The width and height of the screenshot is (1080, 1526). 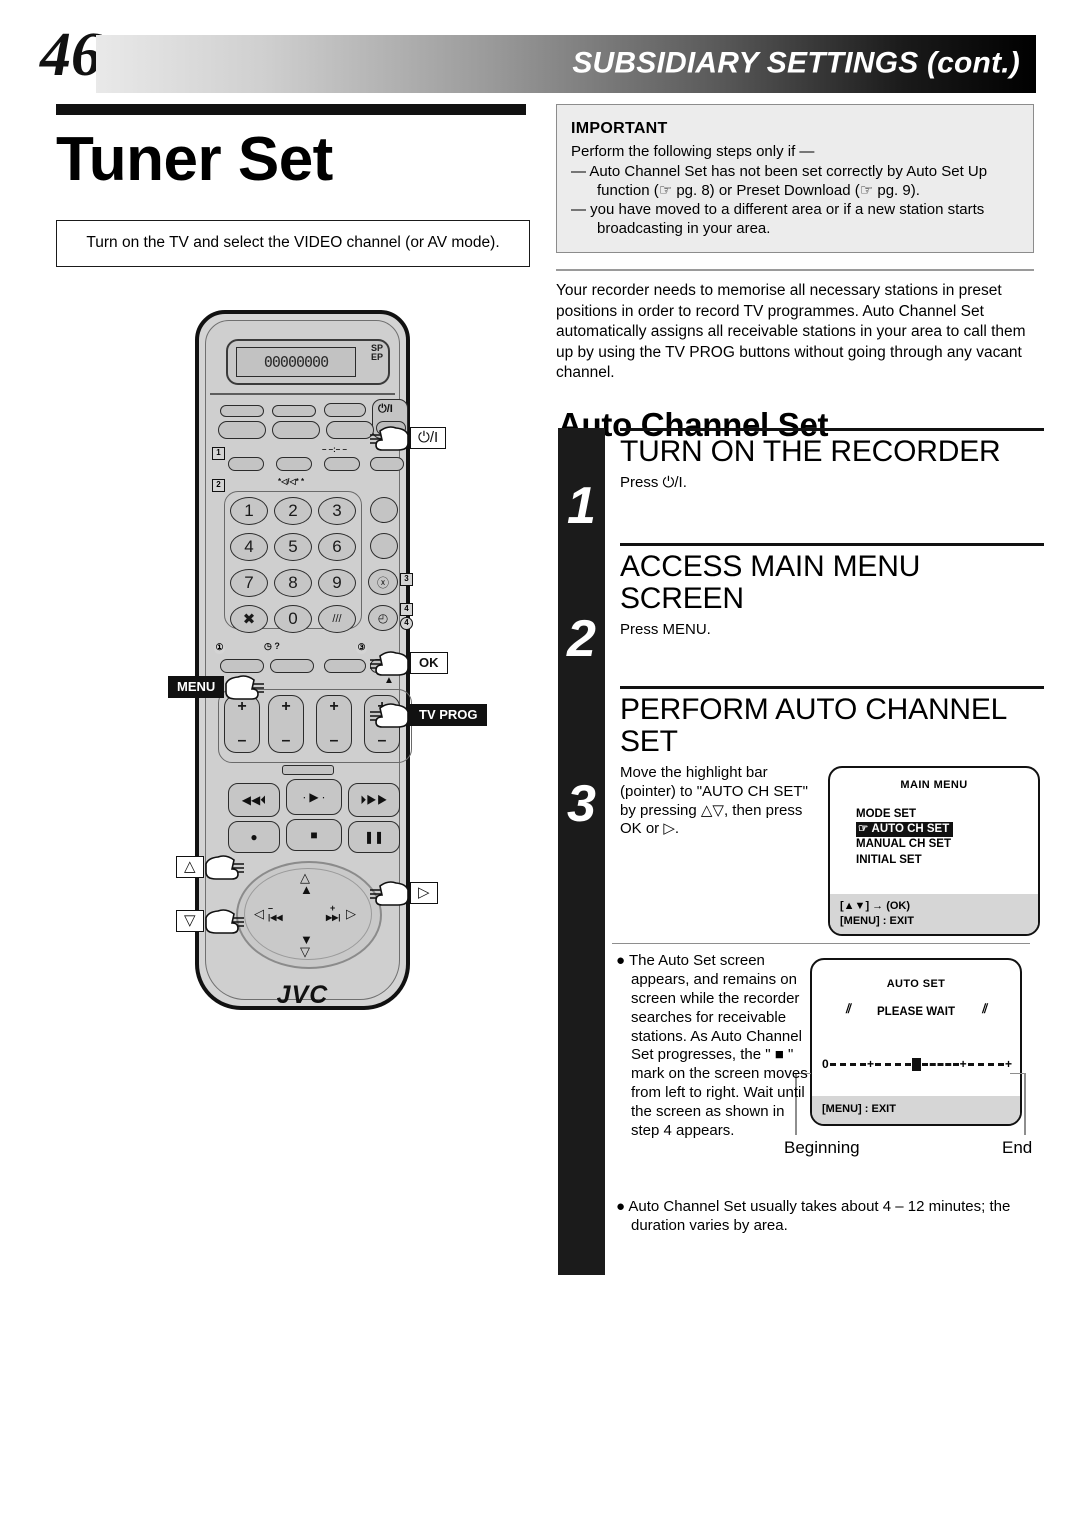 What do you see at coordinates (306, 889) in the screenshot?
I see `dpad-up-icon: ▲` at bounding box center [306, 889].